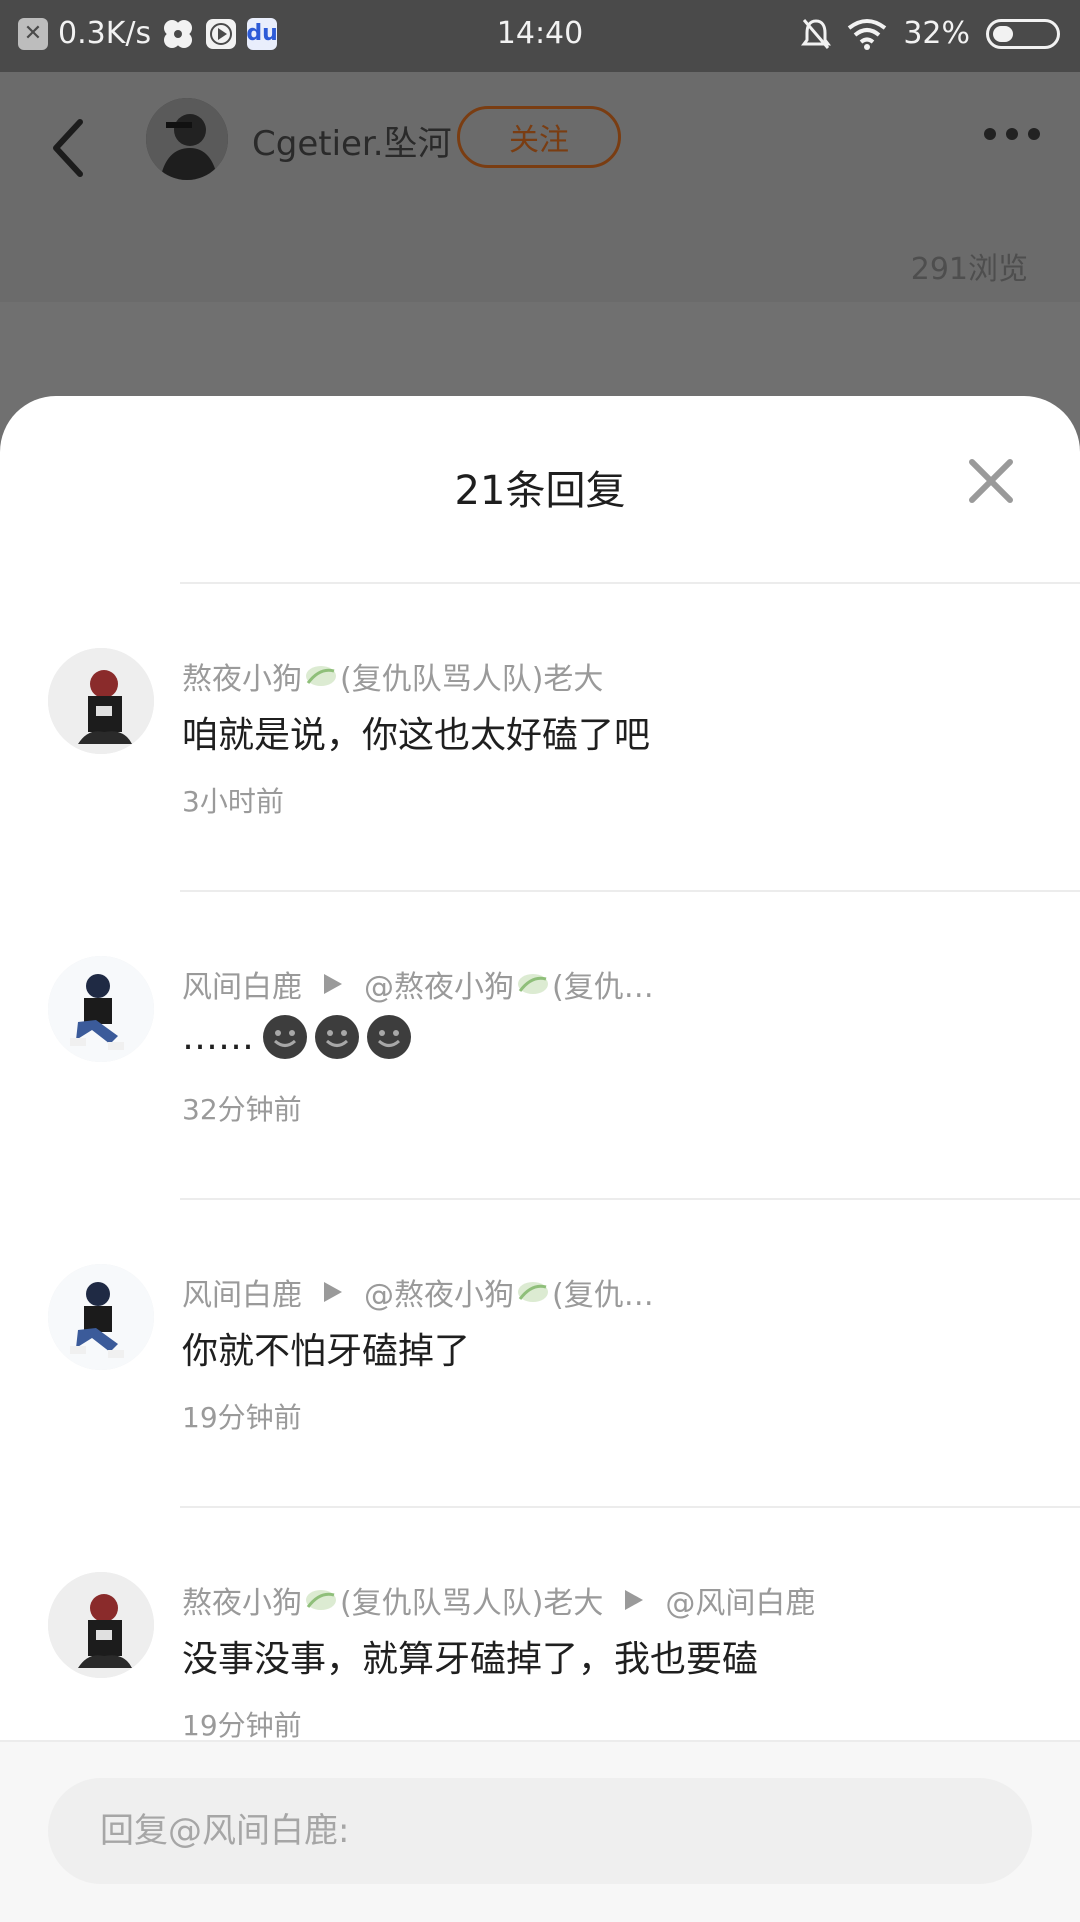 The width and height of the screenshot is (1080, 1922). I want to click on clock: 14:40, so click(540, 33).